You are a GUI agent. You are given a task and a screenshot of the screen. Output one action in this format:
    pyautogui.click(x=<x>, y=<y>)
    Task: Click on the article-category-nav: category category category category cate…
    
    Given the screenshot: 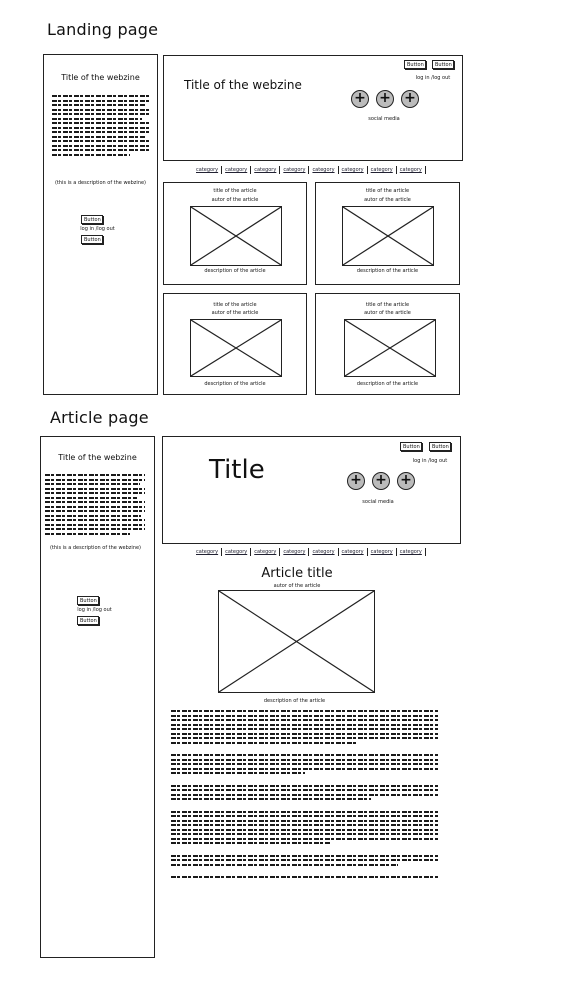 What is the action you would take?
    pyautogui.click(x=309, y=552)
    